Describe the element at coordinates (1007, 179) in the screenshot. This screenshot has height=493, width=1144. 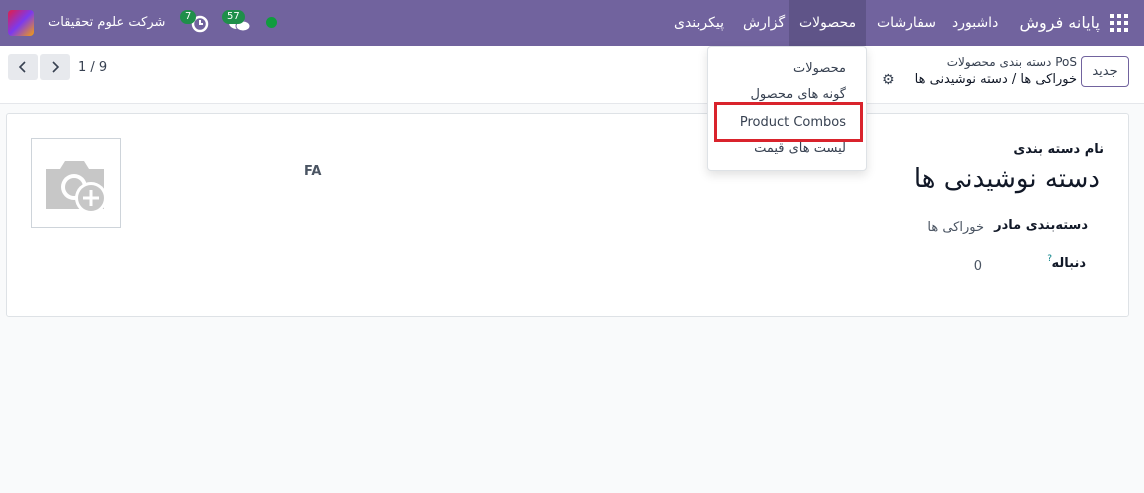
I see `category-name-field: دسته نوشیدنی ها` at that location.